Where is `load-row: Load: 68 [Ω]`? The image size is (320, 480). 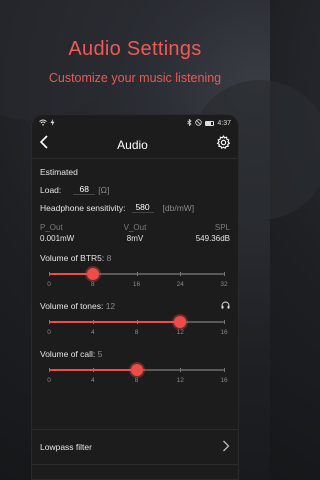 load-row: Load: 68 [Ω] is located at coordinates (135, 189).